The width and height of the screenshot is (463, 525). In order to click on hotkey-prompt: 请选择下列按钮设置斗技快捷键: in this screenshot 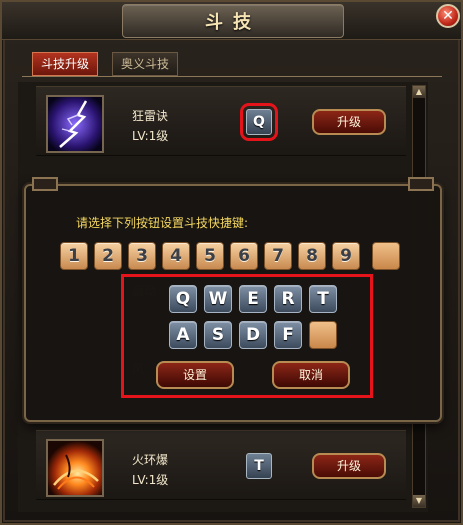, I will do `click(162, 223)`.